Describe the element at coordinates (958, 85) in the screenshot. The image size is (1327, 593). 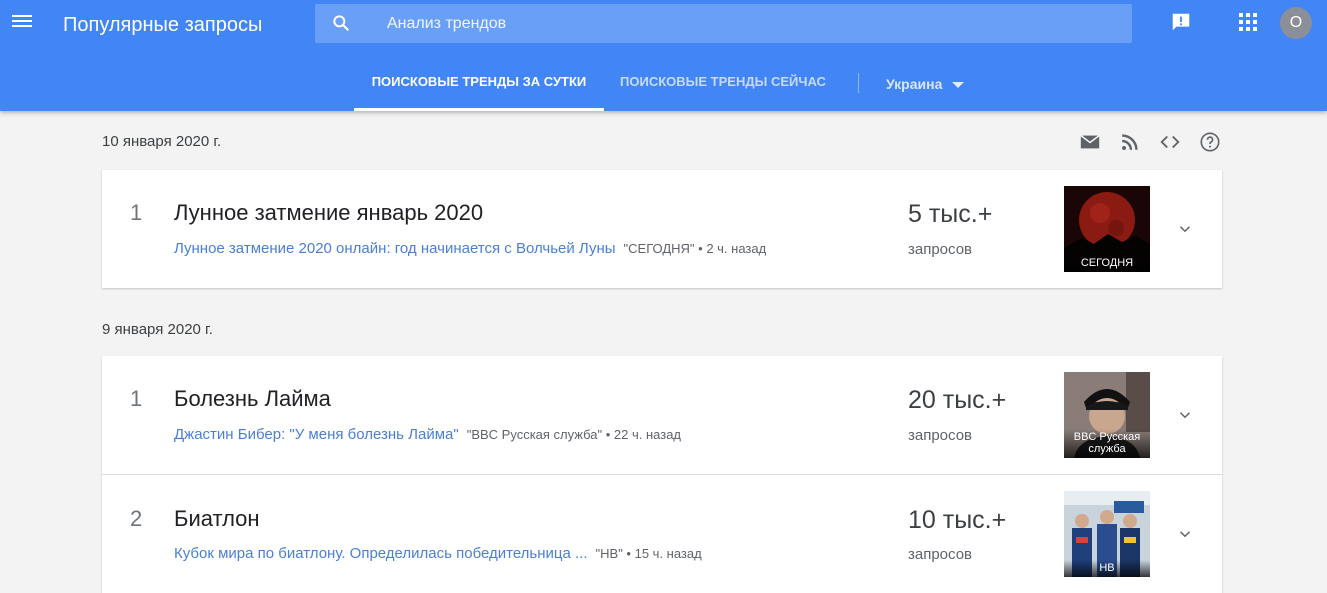
I see `caret-down-icon` at that location.